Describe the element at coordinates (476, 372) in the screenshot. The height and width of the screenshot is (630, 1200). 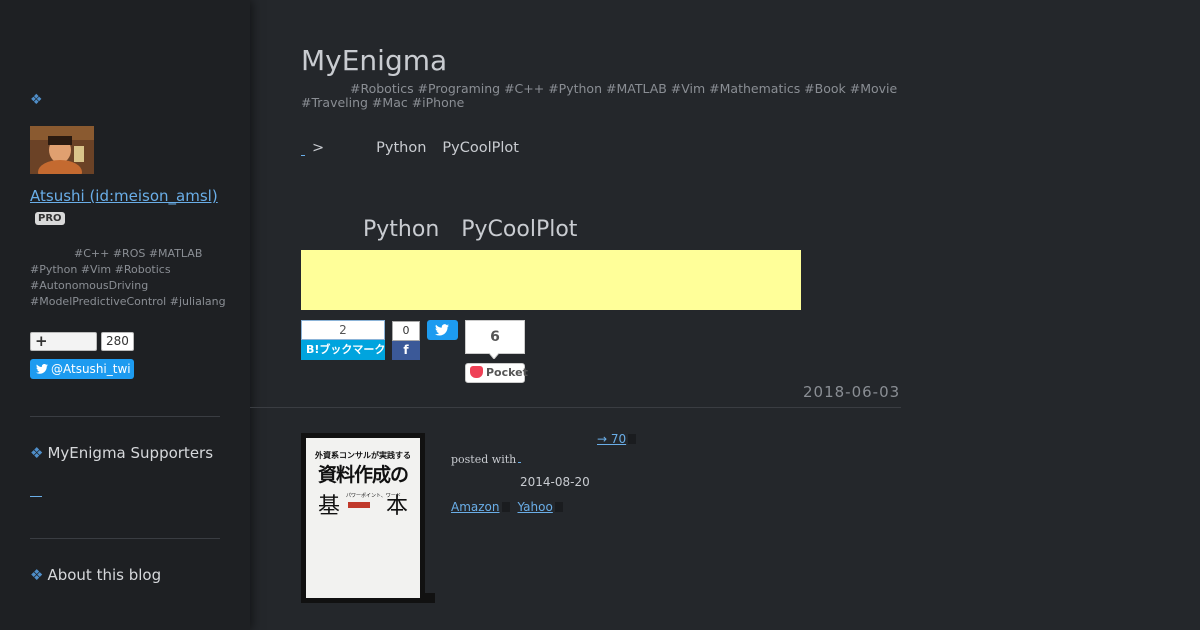
I see `pocket-icon` at that location.